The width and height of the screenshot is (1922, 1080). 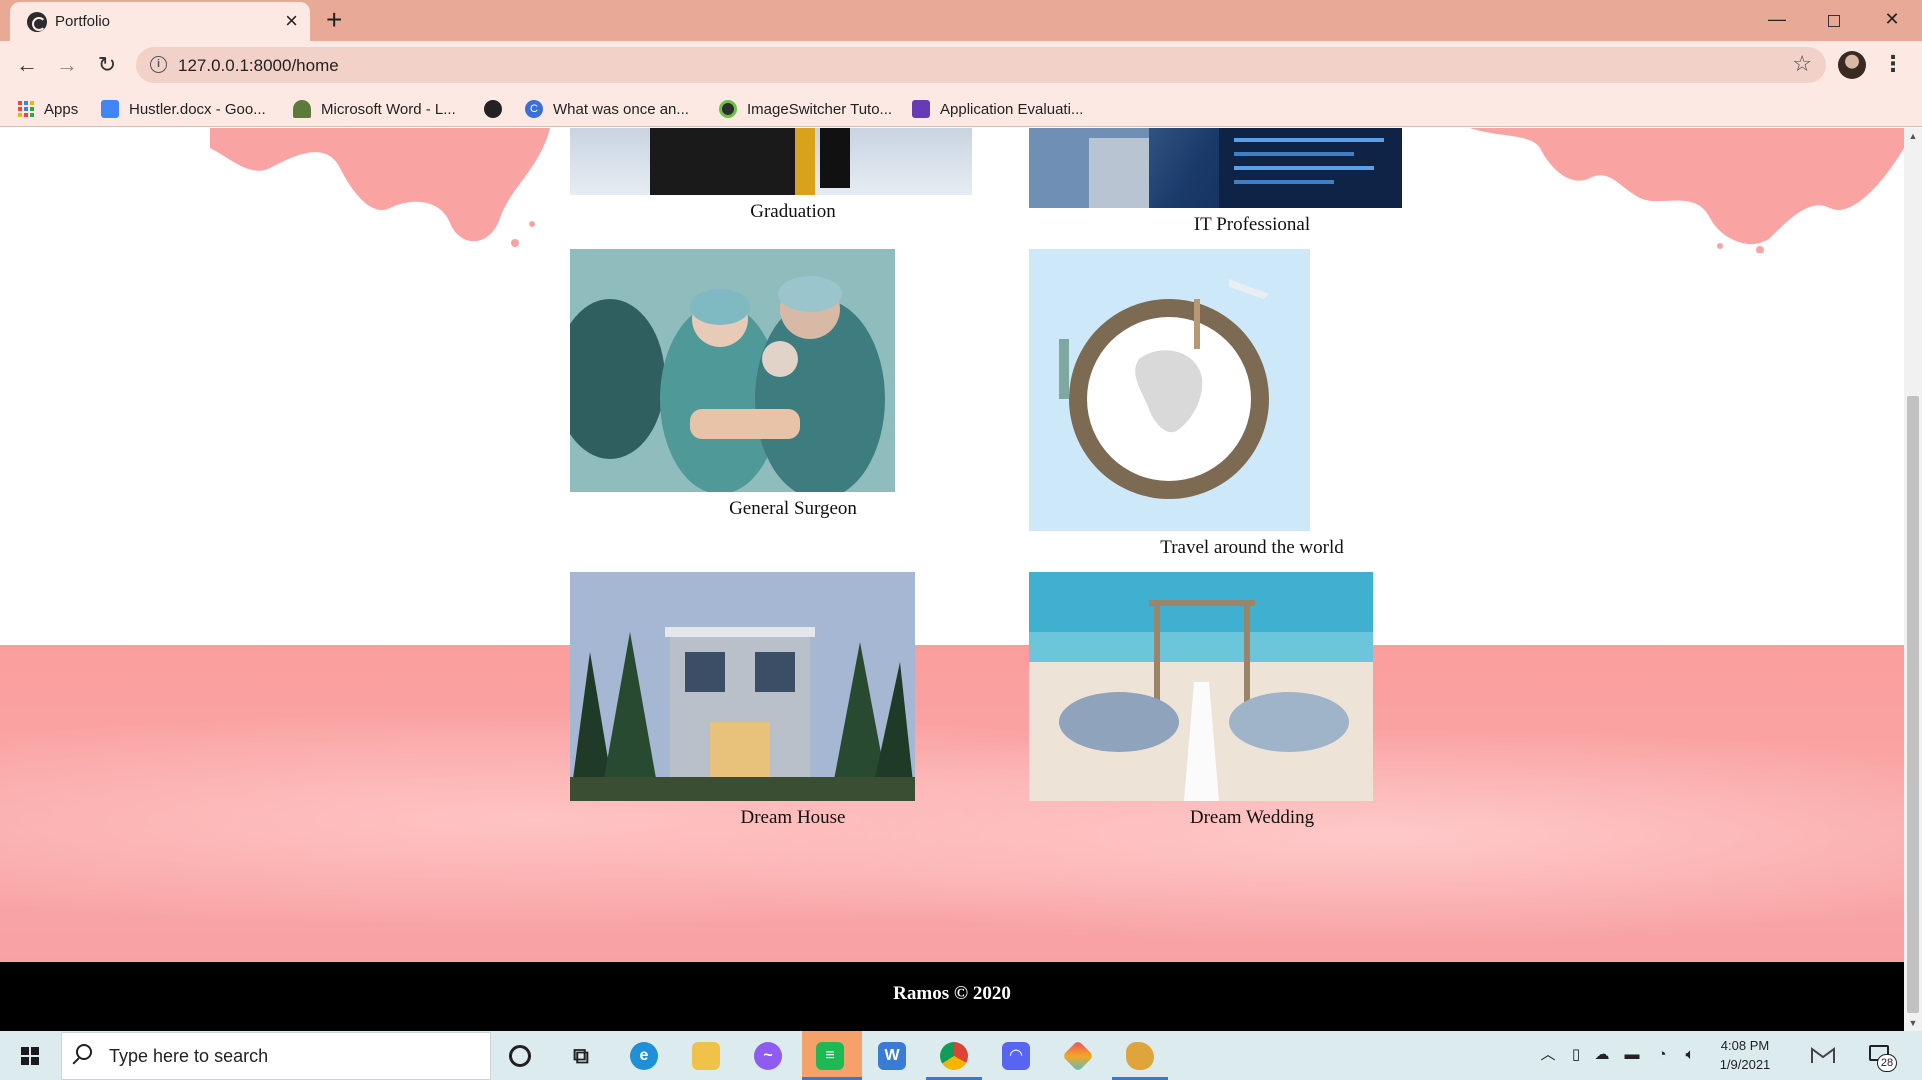 I want to click on taskbar-search-box: Type here to search, so click(x=276, y=1056).